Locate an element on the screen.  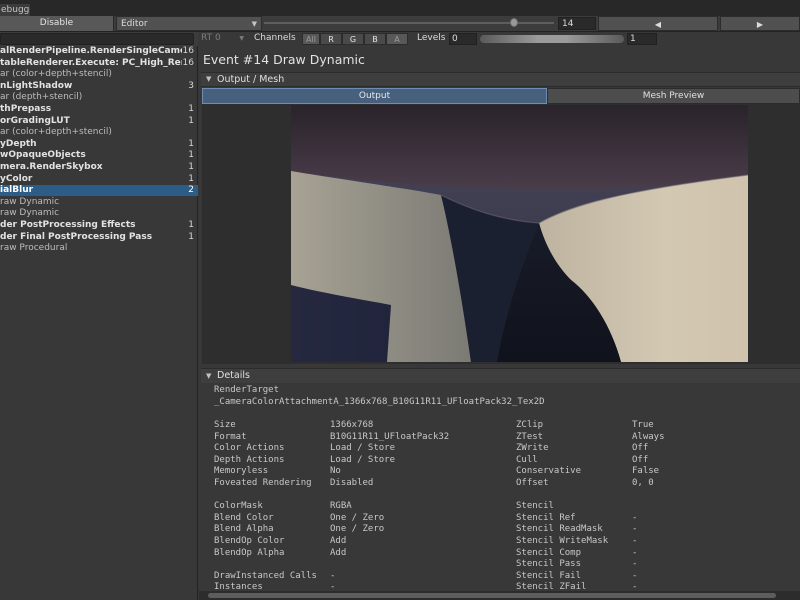
detail-value-left: - is located at coordinates (333, 575).